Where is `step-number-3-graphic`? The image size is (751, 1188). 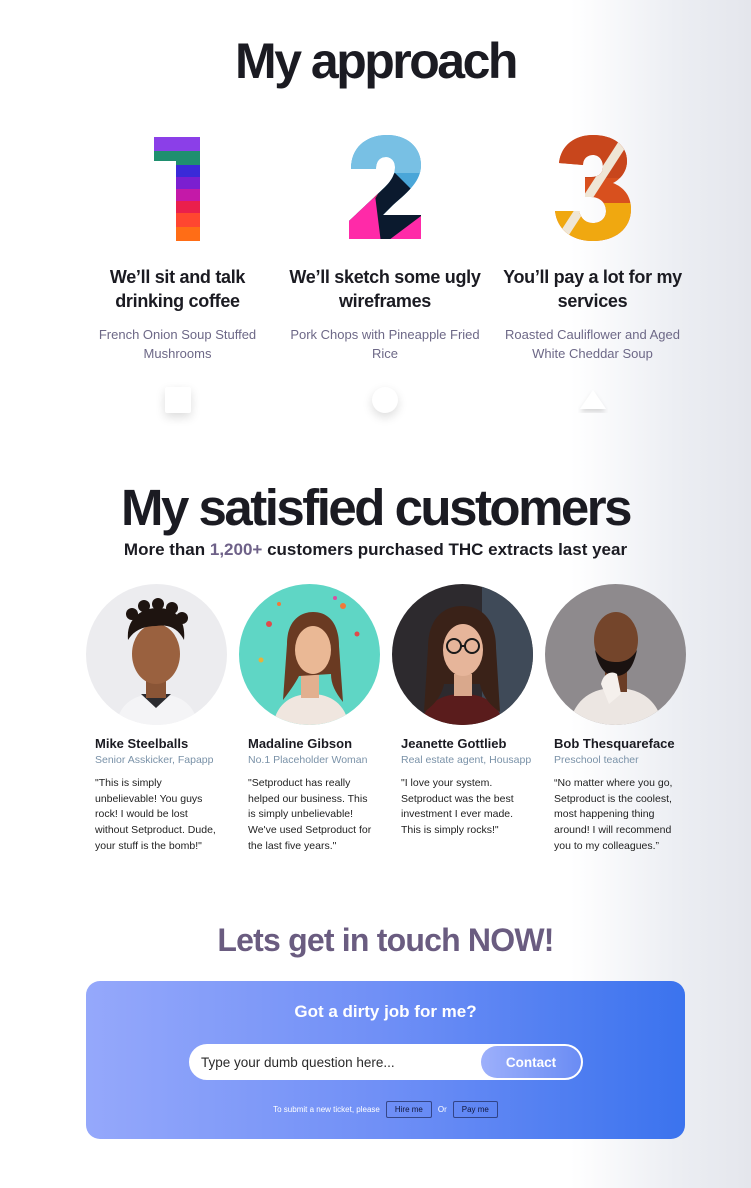
step-number-3-graphic is located at coordinates (592, 187).